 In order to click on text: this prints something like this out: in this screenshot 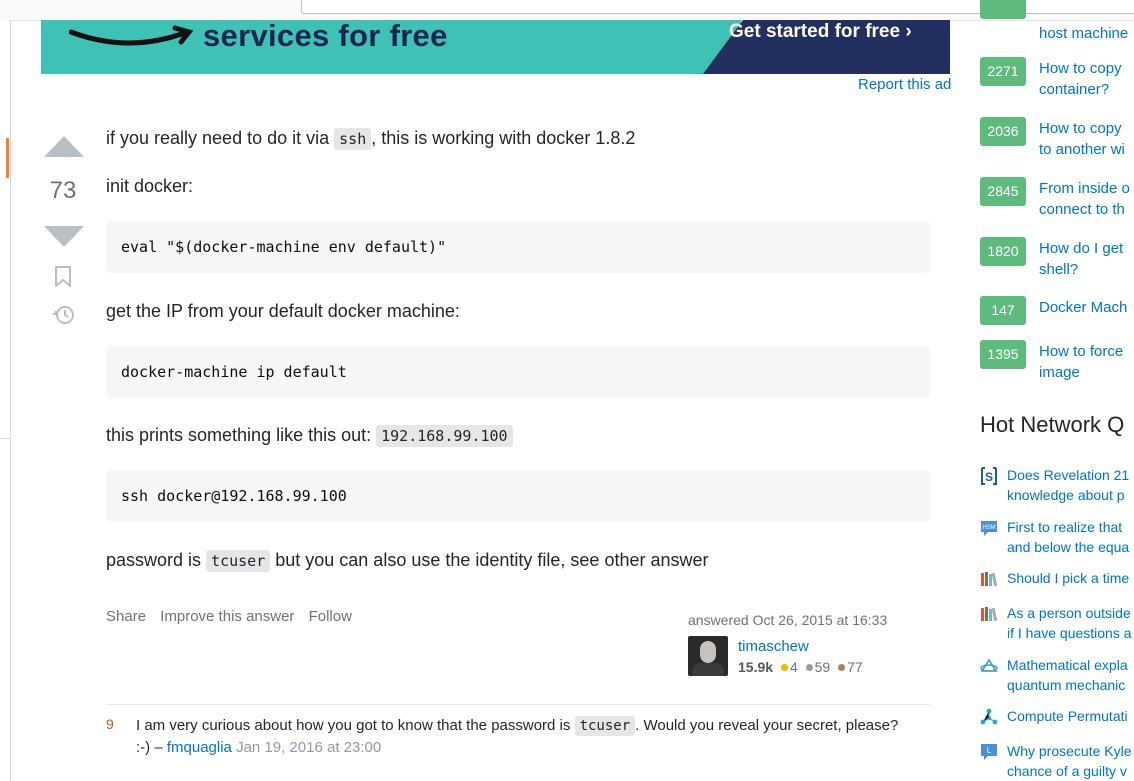, I will do `click(241, 435)`.